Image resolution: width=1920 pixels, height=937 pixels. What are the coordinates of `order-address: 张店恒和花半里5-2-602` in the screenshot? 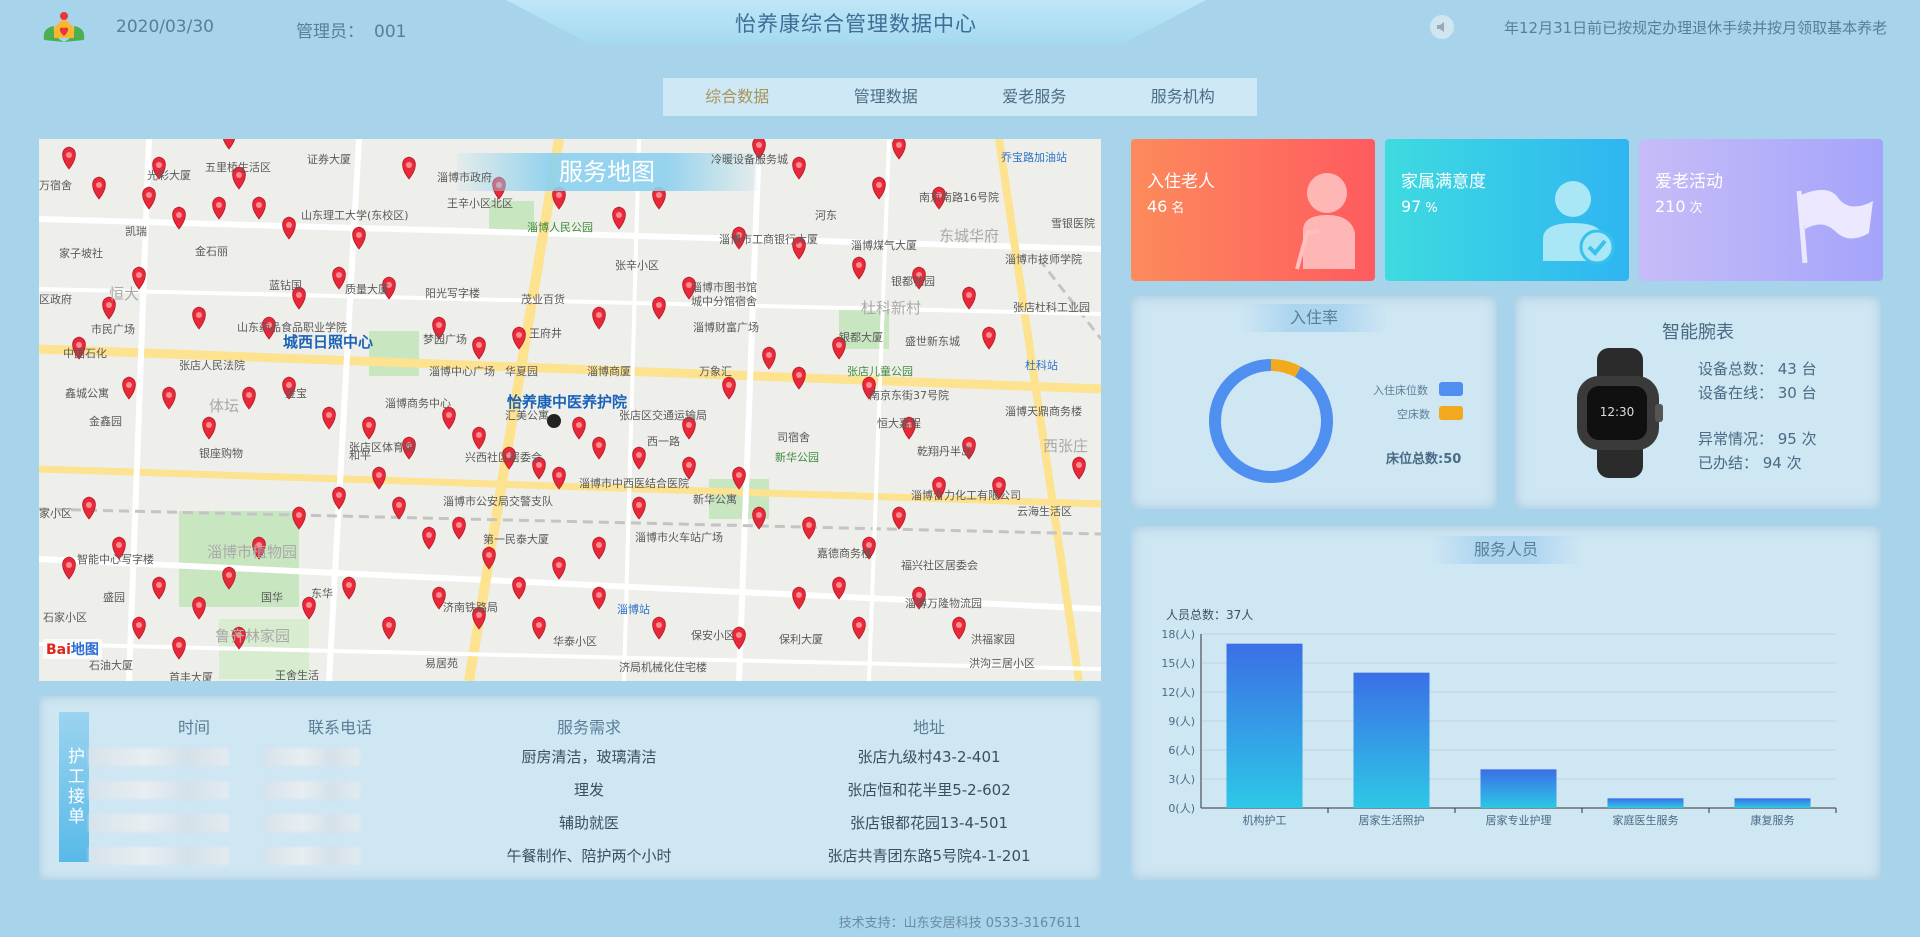 It's located at (929, 790).